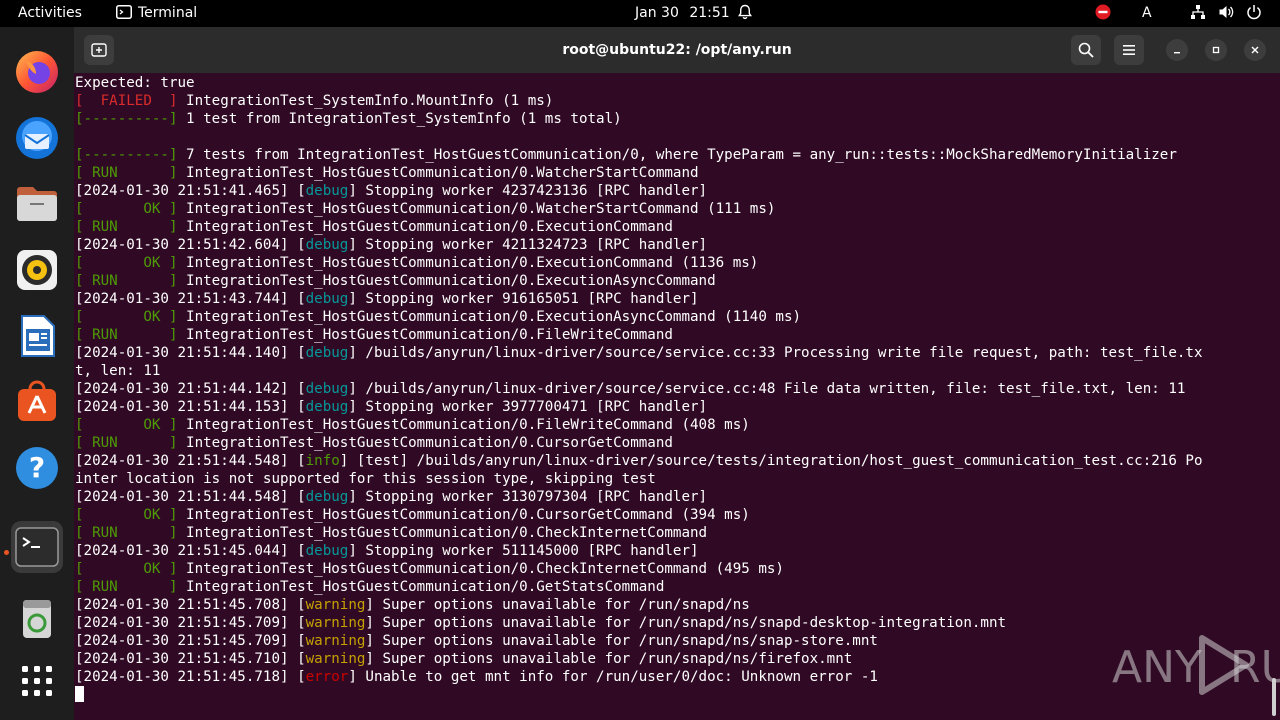 This screenshot has width=1280, height=720. I want to click on terminal-text-segment: [----------], so click(126, 155).